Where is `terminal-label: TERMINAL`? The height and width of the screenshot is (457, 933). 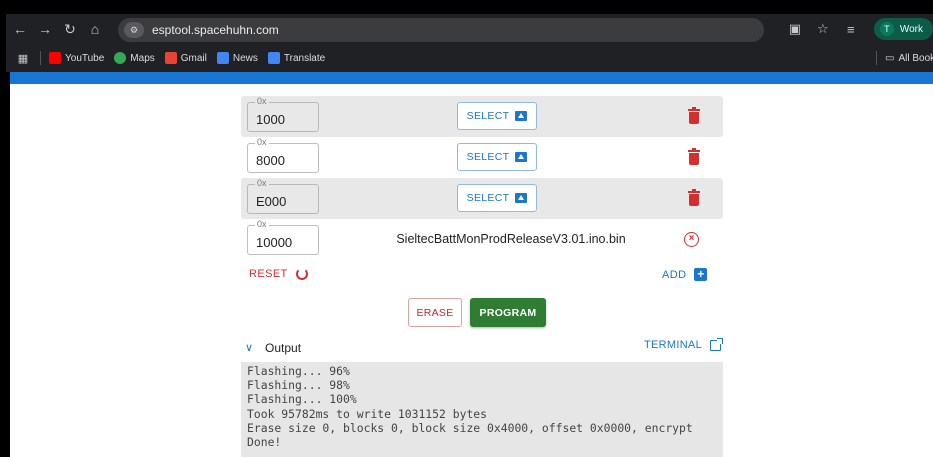
terminal-label: TERMINAL is located at coordinates (672, 345).